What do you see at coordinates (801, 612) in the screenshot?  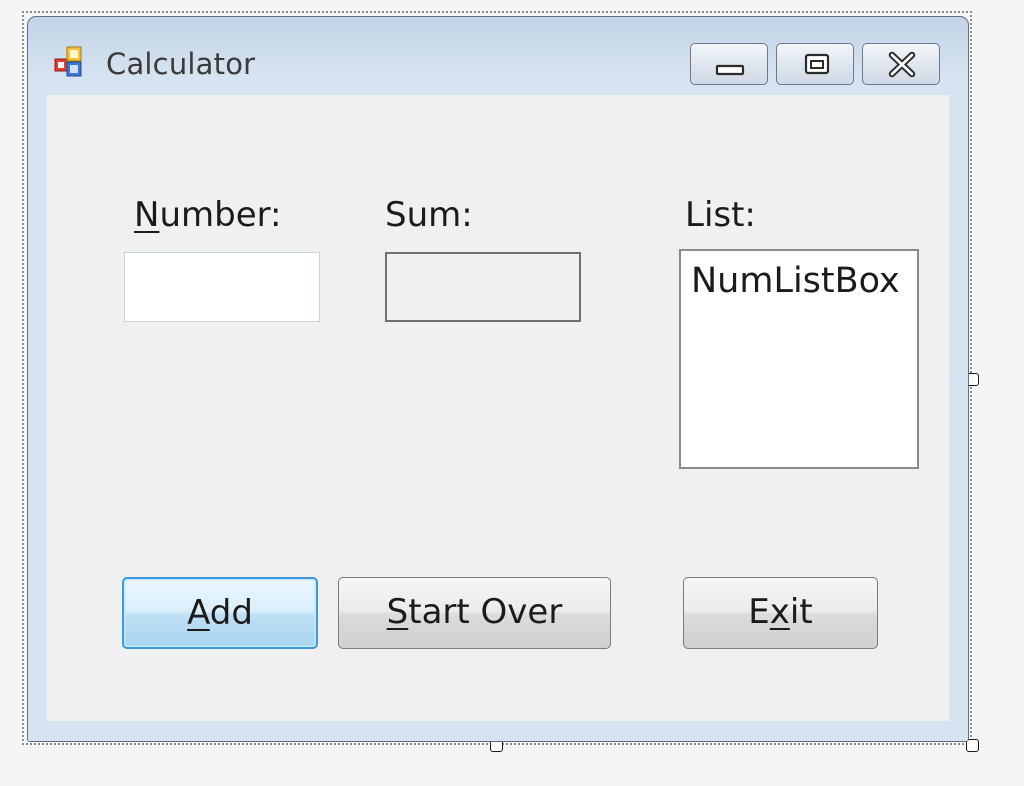 I see `exit-button-text-post: it` at bounding box center [801, 612].